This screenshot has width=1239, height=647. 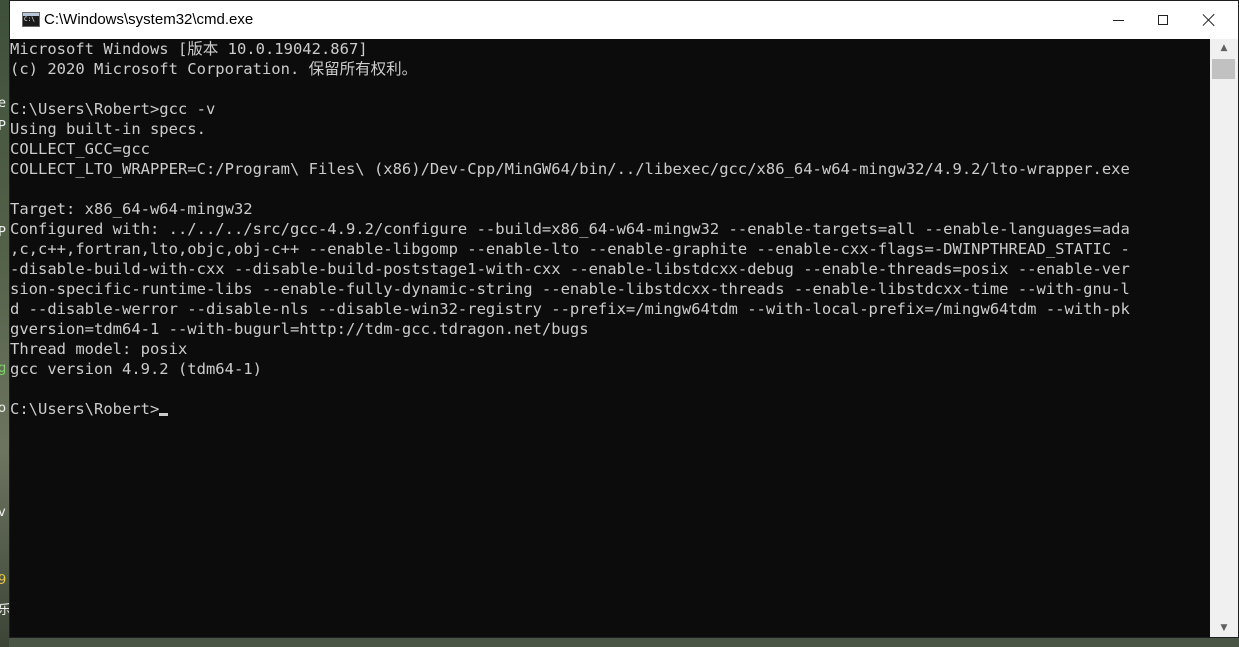 I want to click on maximize-icon, so click(x=1163, y=20).